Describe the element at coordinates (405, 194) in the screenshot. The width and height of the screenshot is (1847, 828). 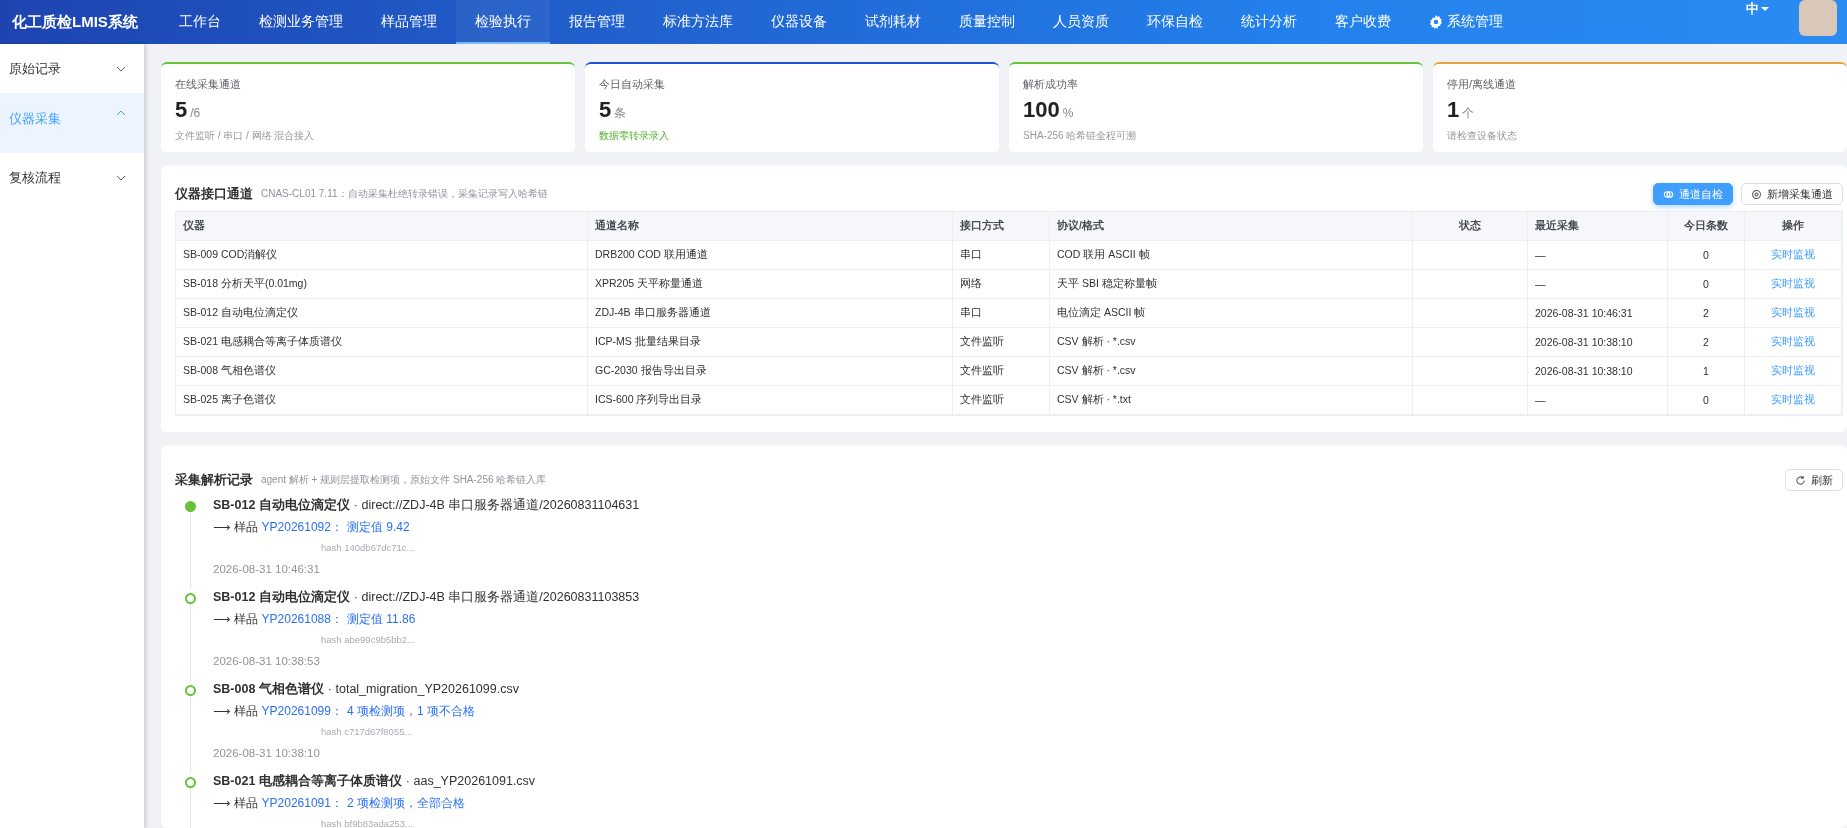
I see `section-subtitle: CNAS-CL01 7.11：自动采集杜绝转录错误，采集记录写入哈希链` at that location.